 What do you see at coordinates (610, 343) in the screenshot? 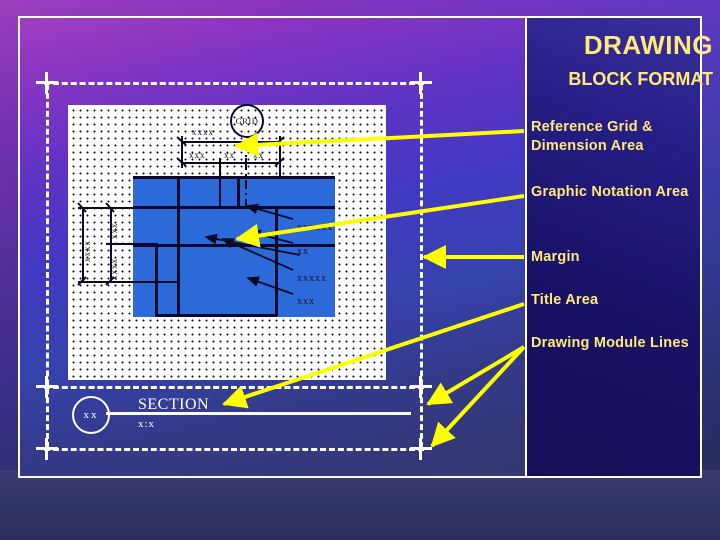
I see `legend-item-module-lines: Drawing Module Lines` at bounding box center [610, 343].